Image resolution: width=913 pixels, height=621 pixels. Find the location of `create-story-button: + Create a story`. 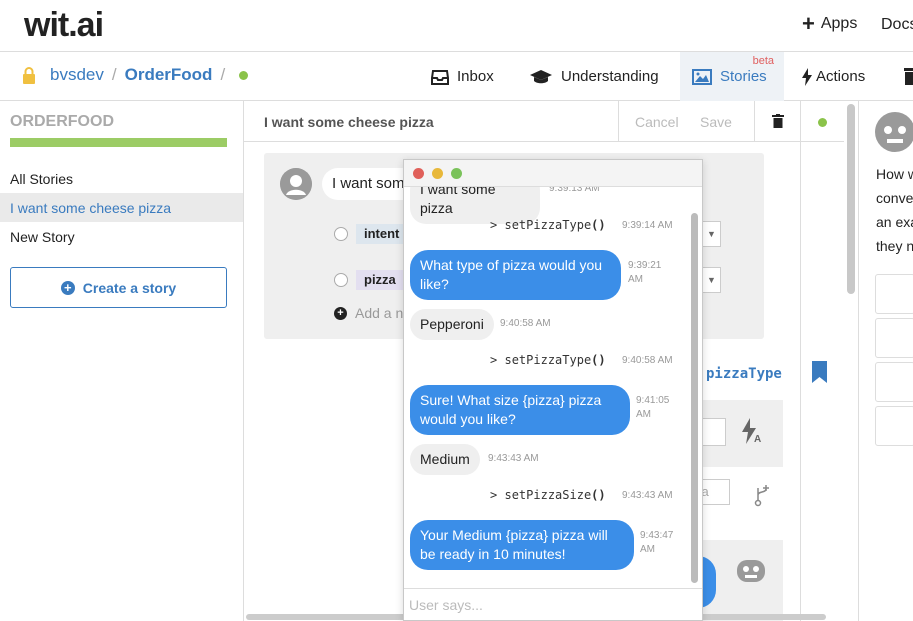

create-story-button: + Create a story is located at coordinates (118, 287).